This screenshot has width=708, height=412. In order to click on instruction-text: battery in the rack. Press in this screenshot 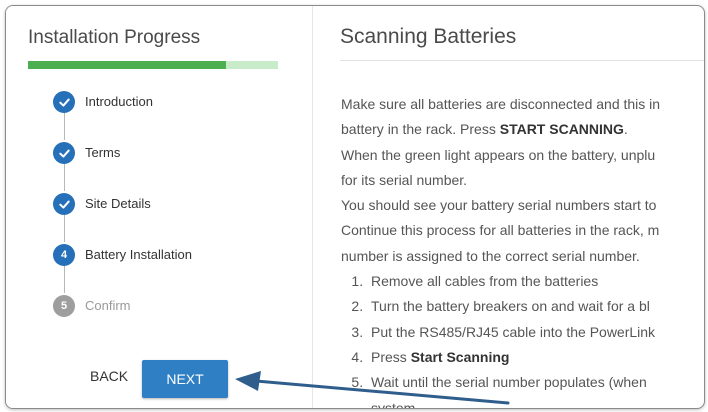, I will do `click(420, 129)`.